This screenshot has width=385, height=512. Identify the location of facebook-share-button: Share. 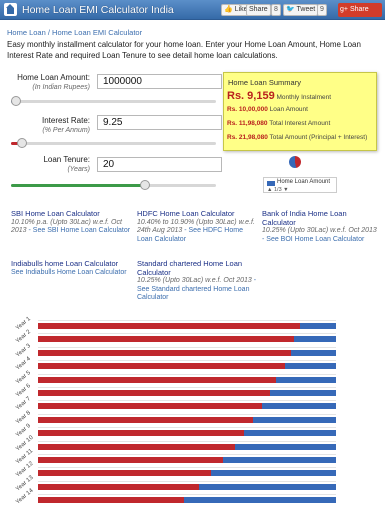
(258, 10).